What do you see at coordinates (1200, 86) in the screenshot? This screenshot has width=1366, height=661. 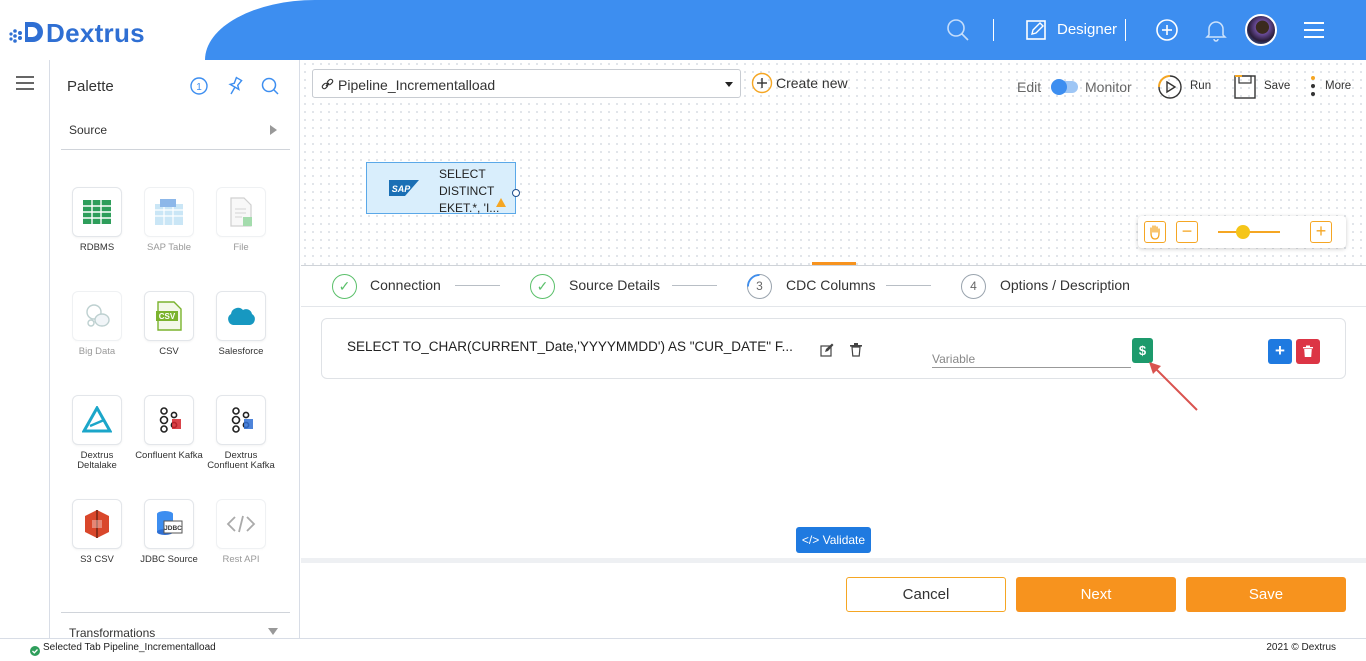 I see `run-button: Run` at bounding box center [1200, 86].